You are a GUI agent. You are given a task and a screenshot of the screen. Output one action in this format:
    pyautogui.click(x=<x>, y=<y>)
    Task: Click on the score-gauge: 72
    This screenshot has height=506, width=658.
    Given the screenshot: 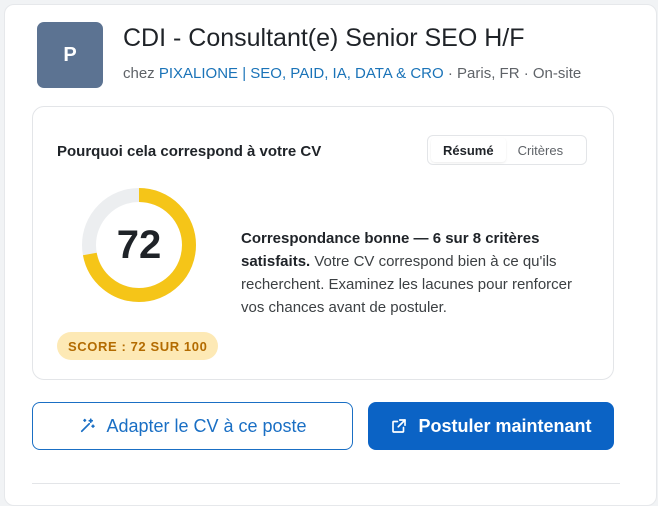 What is the action you would take?
    pyautogui.click(x=139, y=245)
    